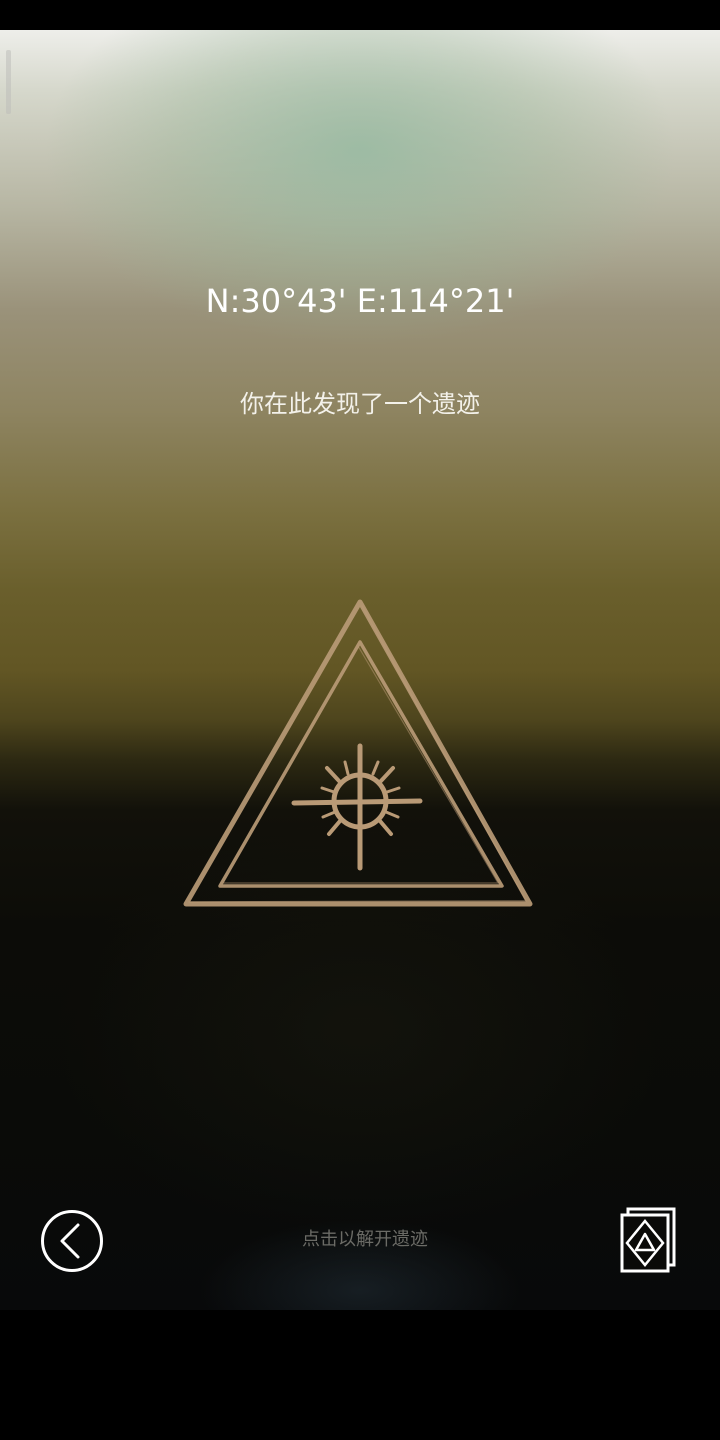 This screenshot has width=720, height=1440. What do you see at coordinates (360, 1375) in the screenshot?
I see `navigation-bar` at bounding box center [360, 1375].